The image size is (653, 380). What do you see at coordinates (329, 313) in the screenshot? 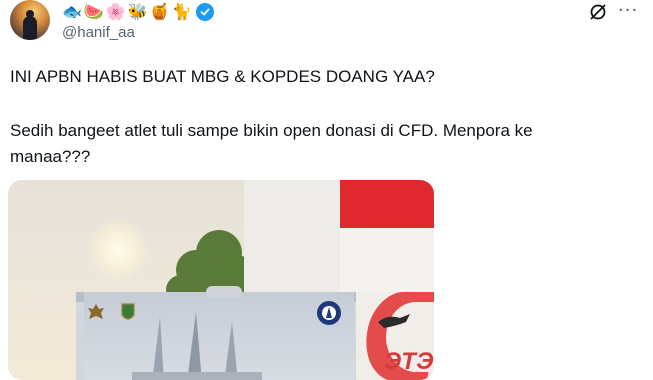
I see `organization-logo-icon` at bounding box center [329, 313].